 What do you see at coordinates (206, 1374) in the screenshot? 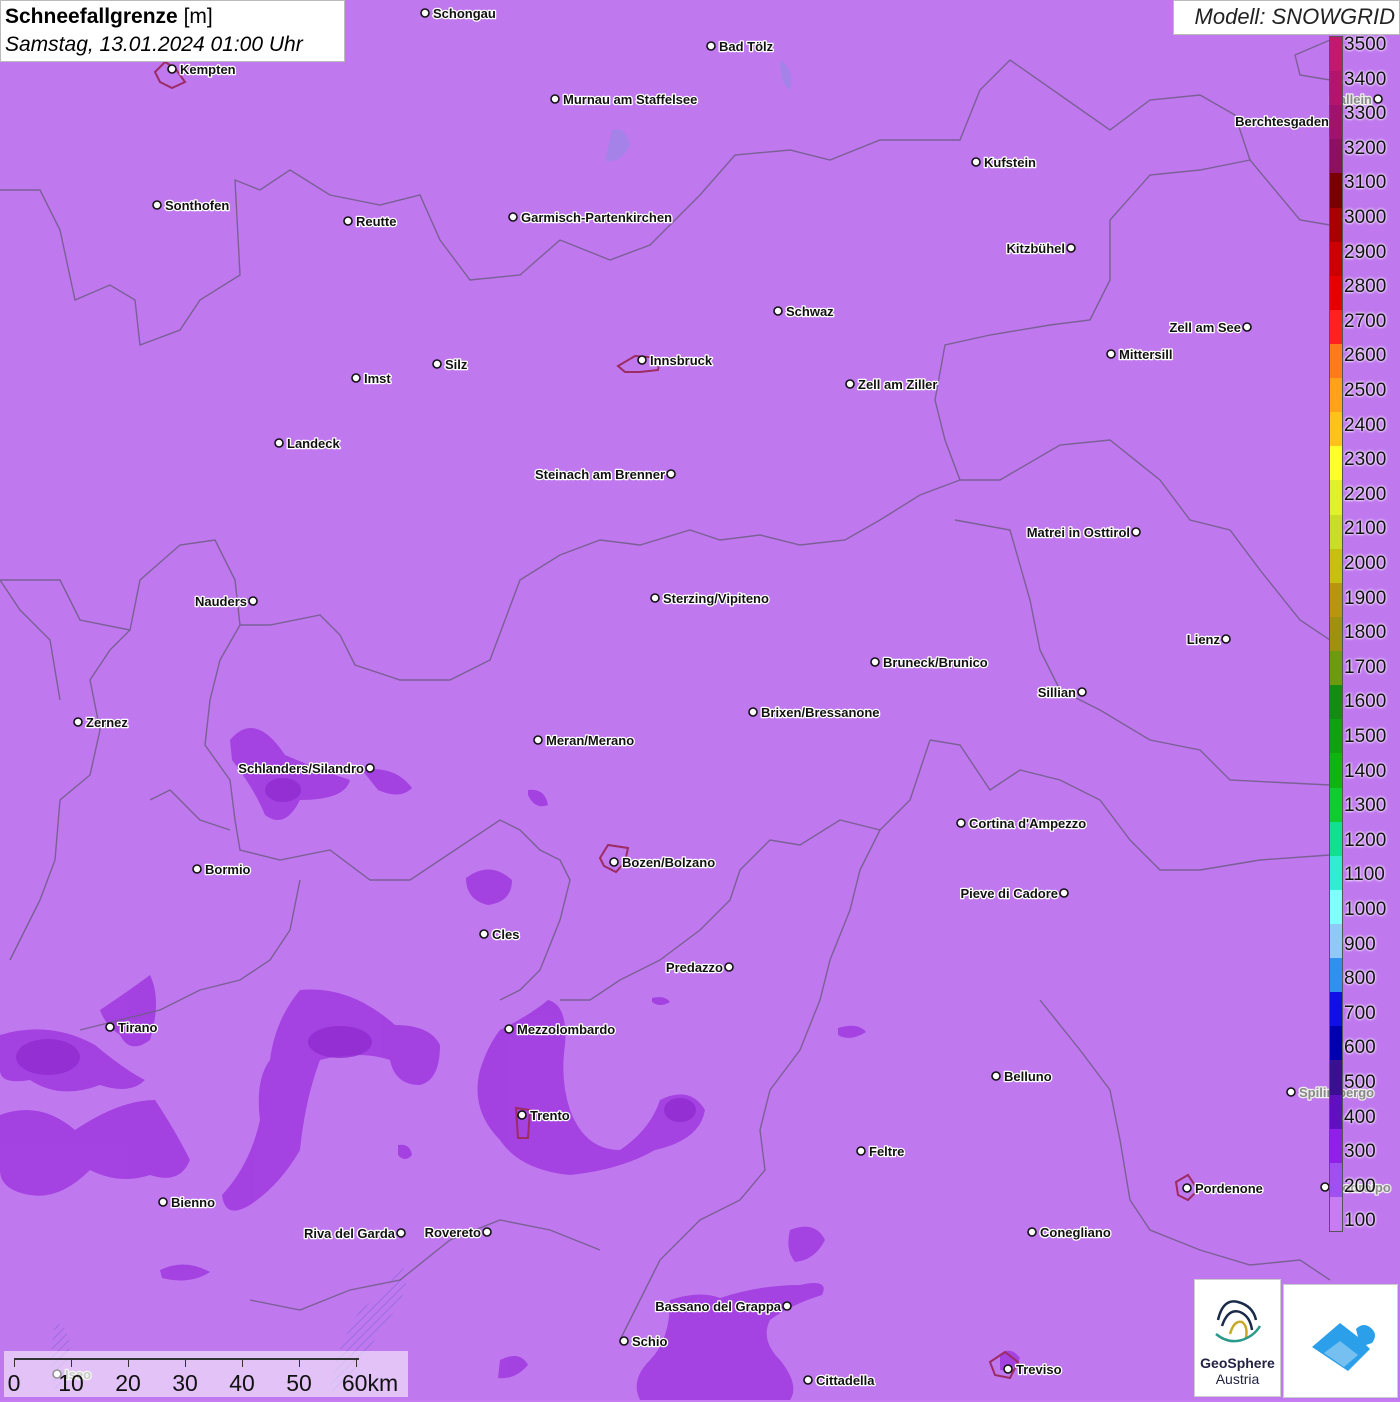
I see `scale-bar: 0 10 20 30 40 50 60km` at bounding box center [206, 1374].